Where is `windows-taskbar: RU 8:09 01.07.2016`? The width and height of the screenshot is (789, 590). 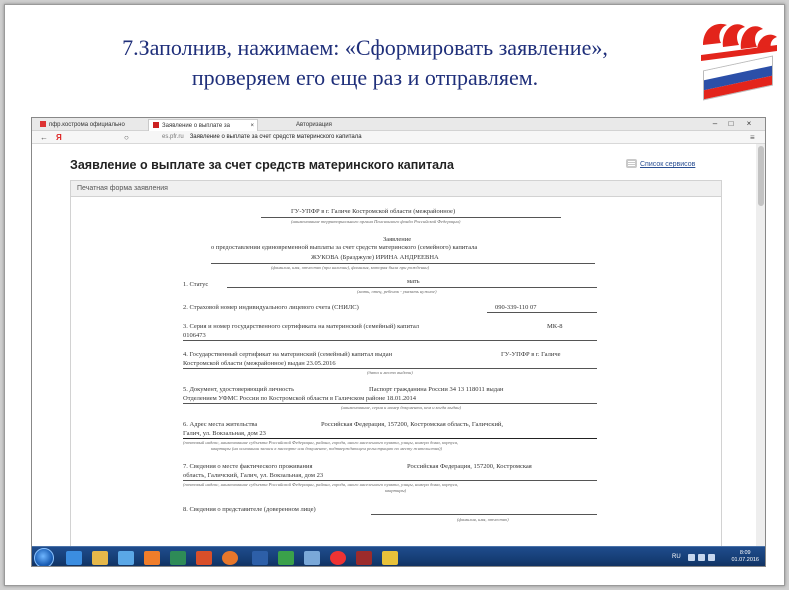 windows-taskbar: RU 8:09 01.07.2016 is located at coordinates (398, 556).